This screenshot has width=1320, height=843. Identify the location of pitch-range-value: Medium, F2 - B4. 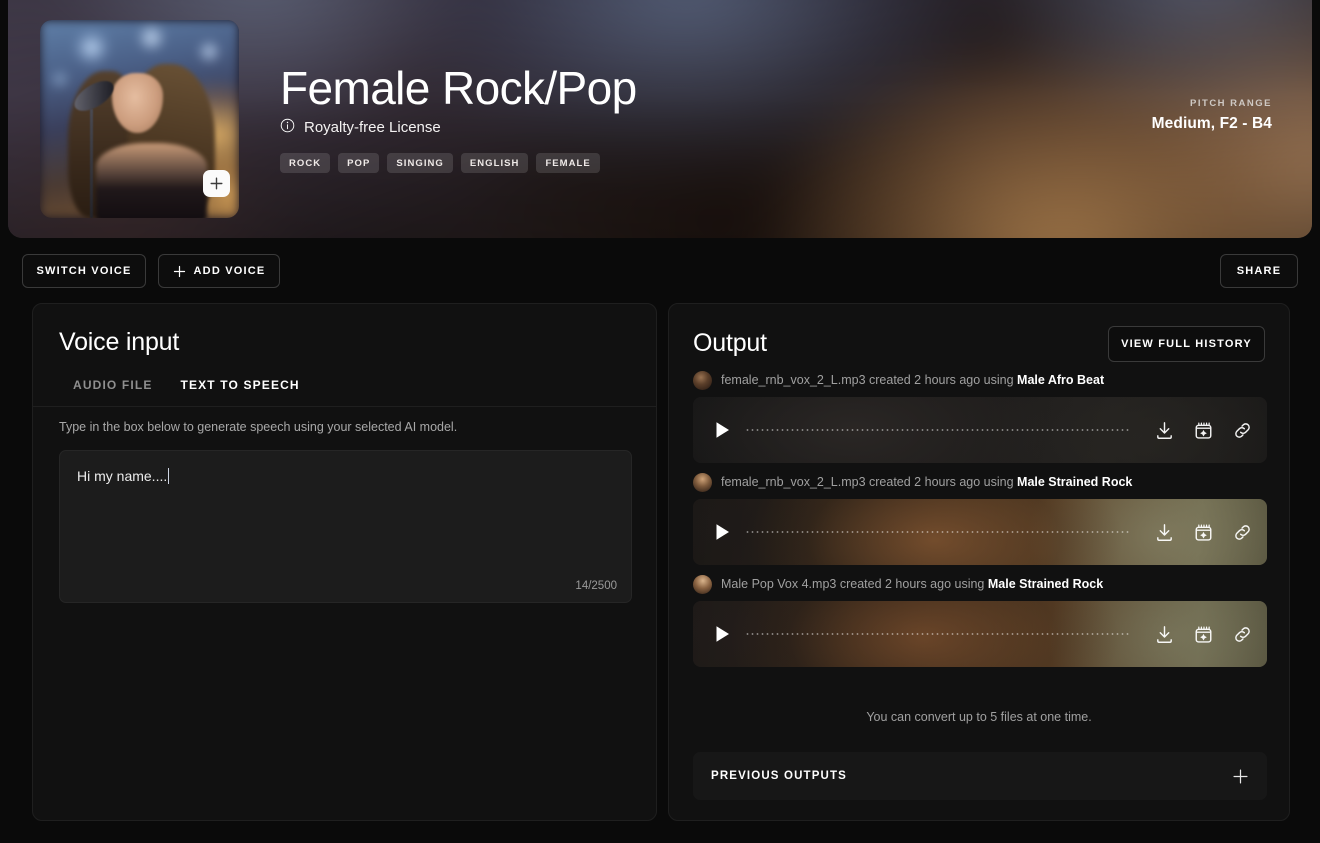
(1211, 123).